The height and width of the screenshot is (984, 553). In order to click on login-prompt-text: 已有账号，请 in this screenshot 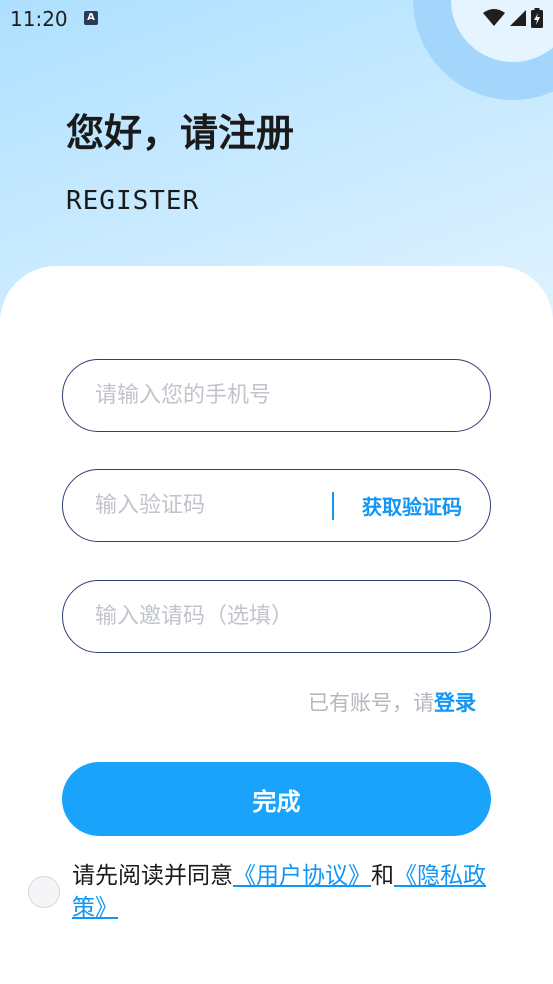, I will do `click(371, 703)`.